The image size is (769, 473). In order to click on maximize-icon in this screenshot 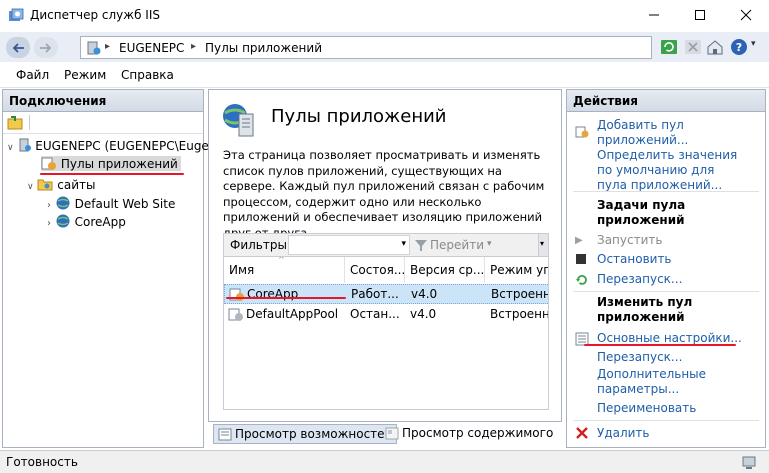, I will do `click(700, 15)`.